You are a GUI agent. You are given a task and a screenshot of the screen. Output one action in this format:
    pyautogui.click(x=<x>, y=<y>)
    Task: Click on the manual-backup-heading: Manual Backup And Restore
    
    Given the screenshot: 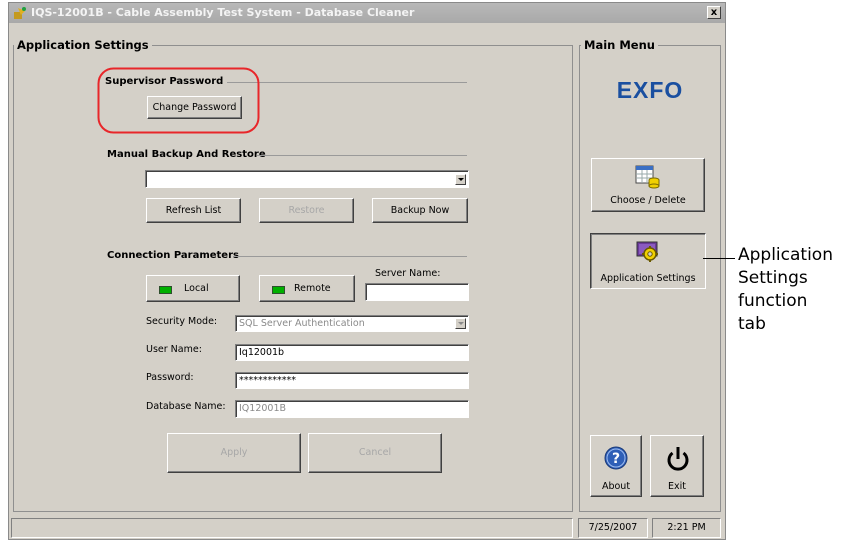 What is the action you would take?
    pyautogui.click(x=186, y=154)
    